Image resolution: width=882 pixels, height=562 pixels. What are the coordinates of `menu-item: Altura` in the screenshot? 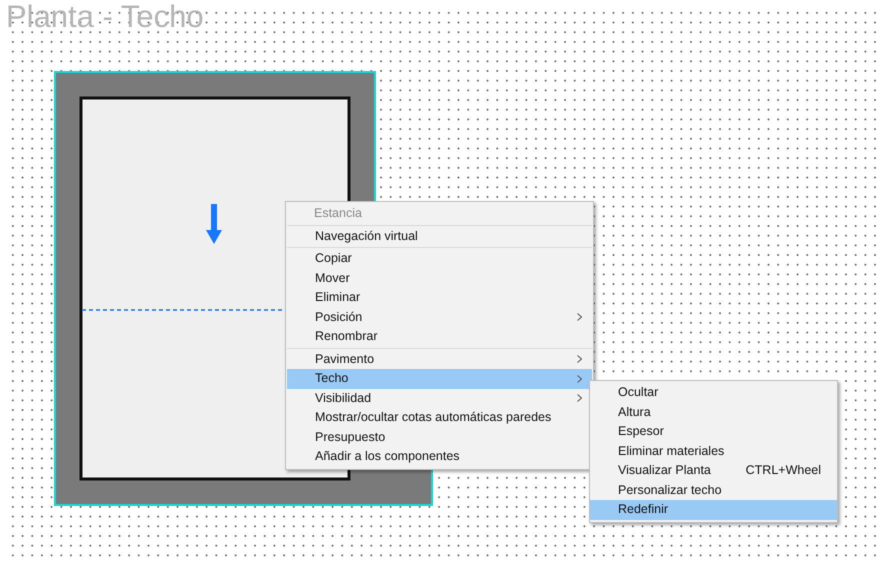 It's located at (713, 412).